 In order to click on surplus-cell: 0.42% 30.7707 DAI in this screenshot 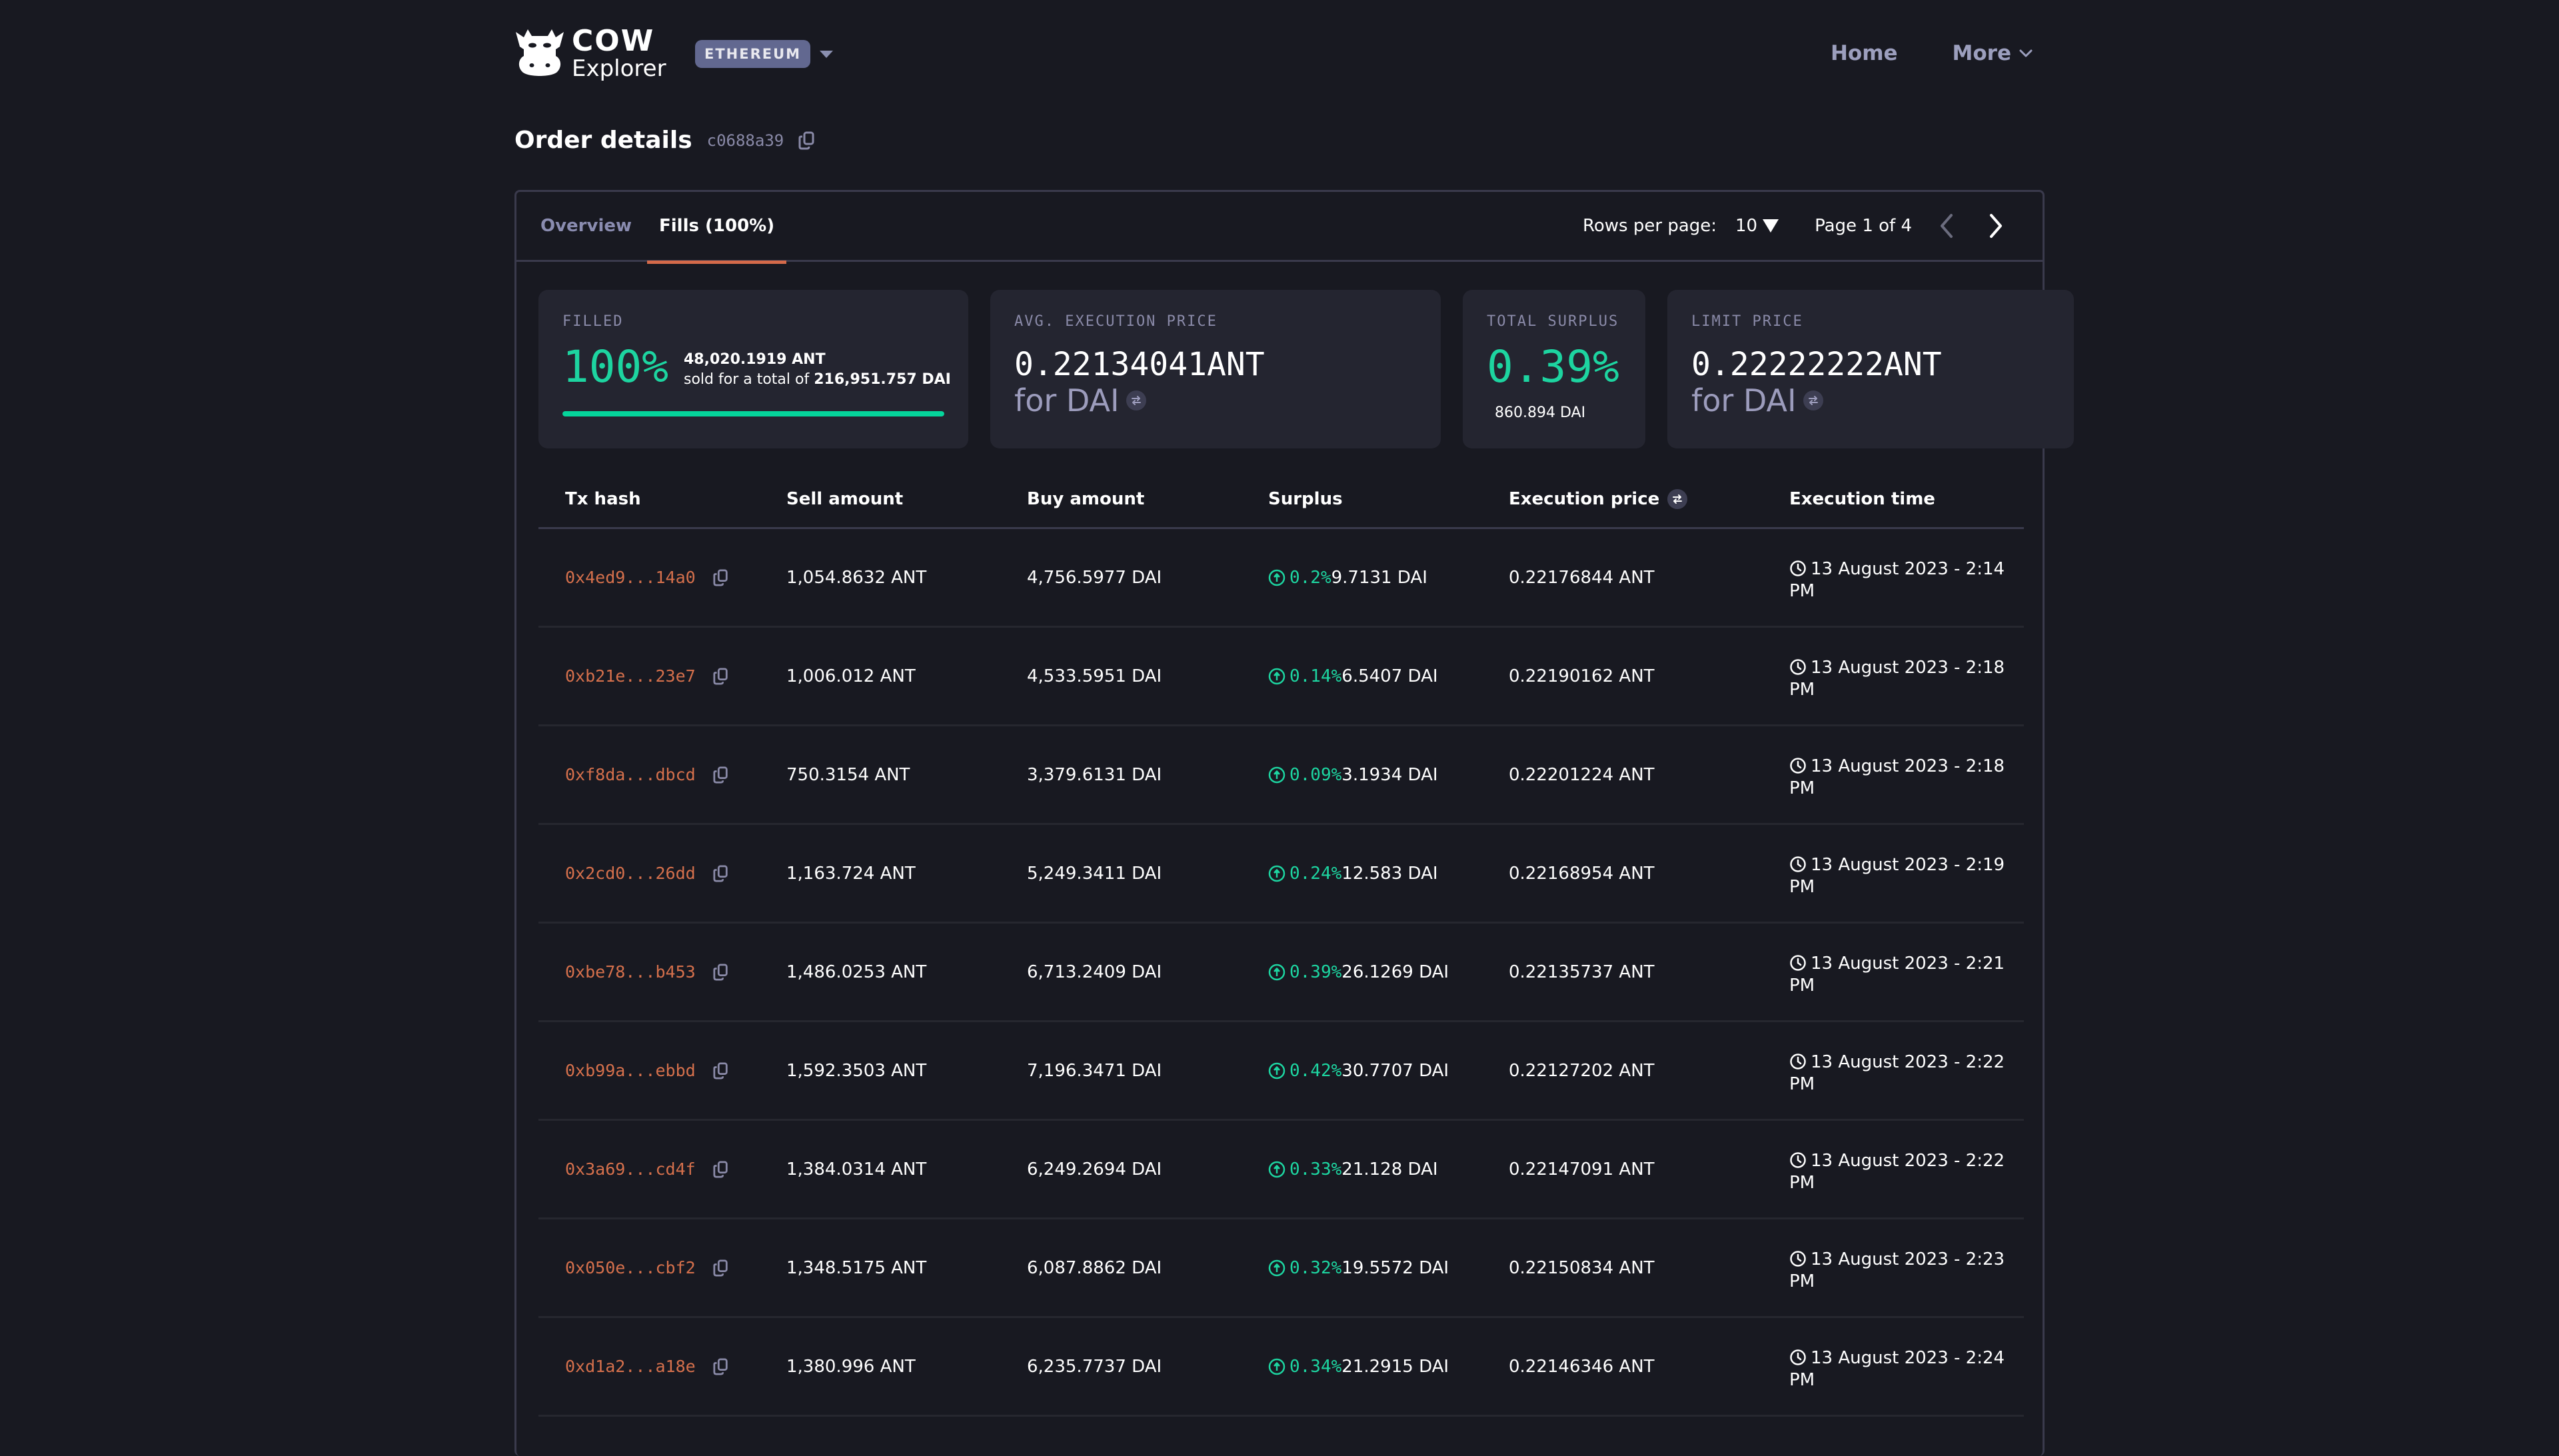, I will do `click(1358, 1070)`.